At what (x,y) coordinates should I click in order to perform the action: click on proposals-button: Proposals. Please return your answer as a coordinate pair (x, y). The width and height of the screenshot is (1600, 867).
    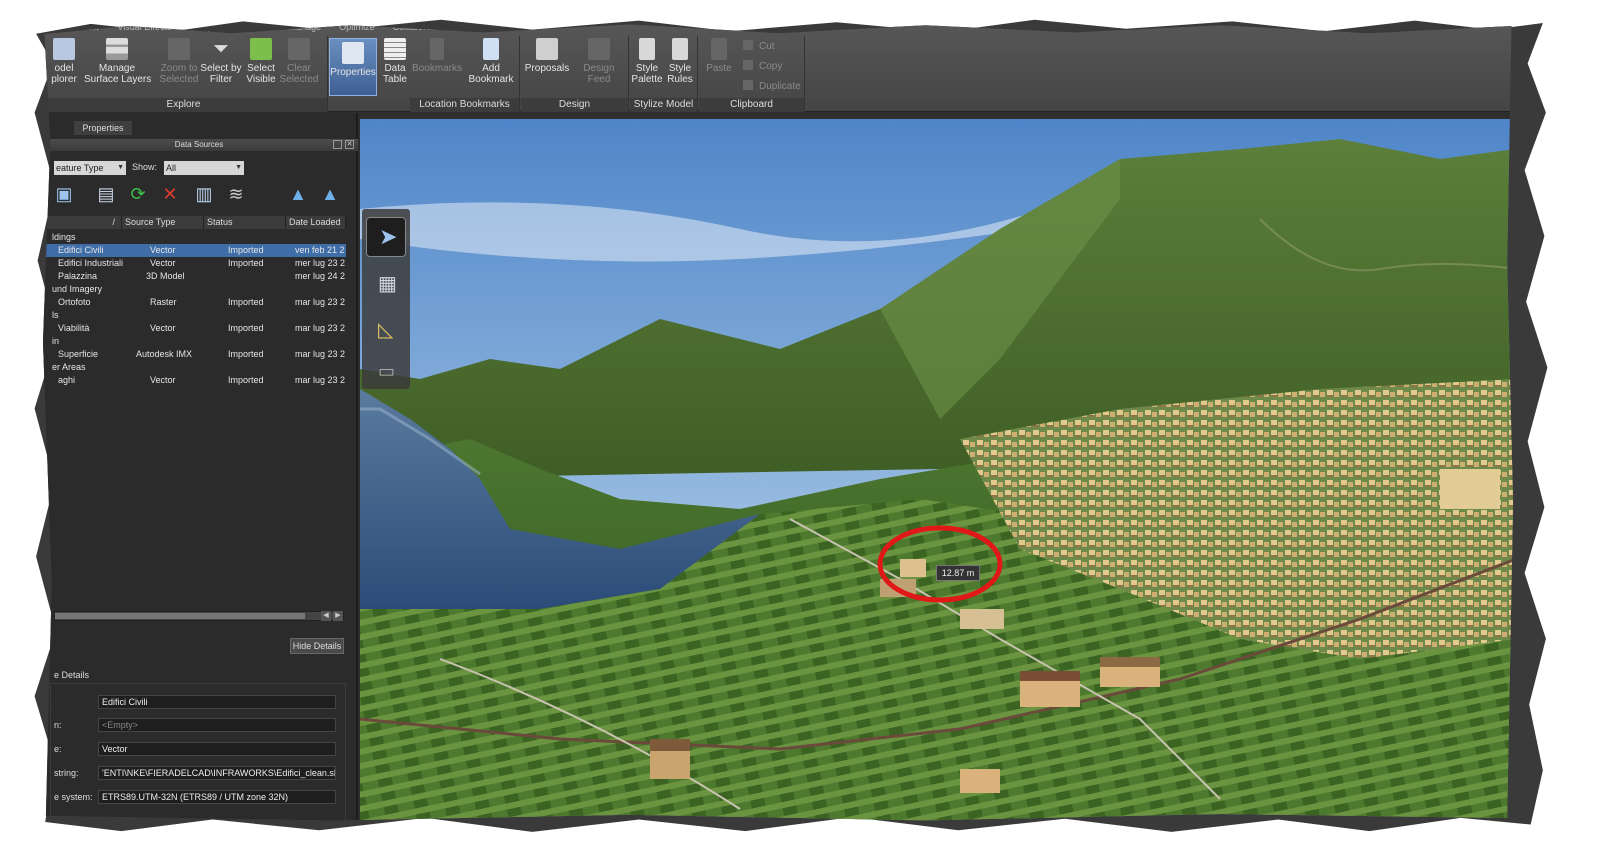
    Looking at the image, I should click on (547, 56).